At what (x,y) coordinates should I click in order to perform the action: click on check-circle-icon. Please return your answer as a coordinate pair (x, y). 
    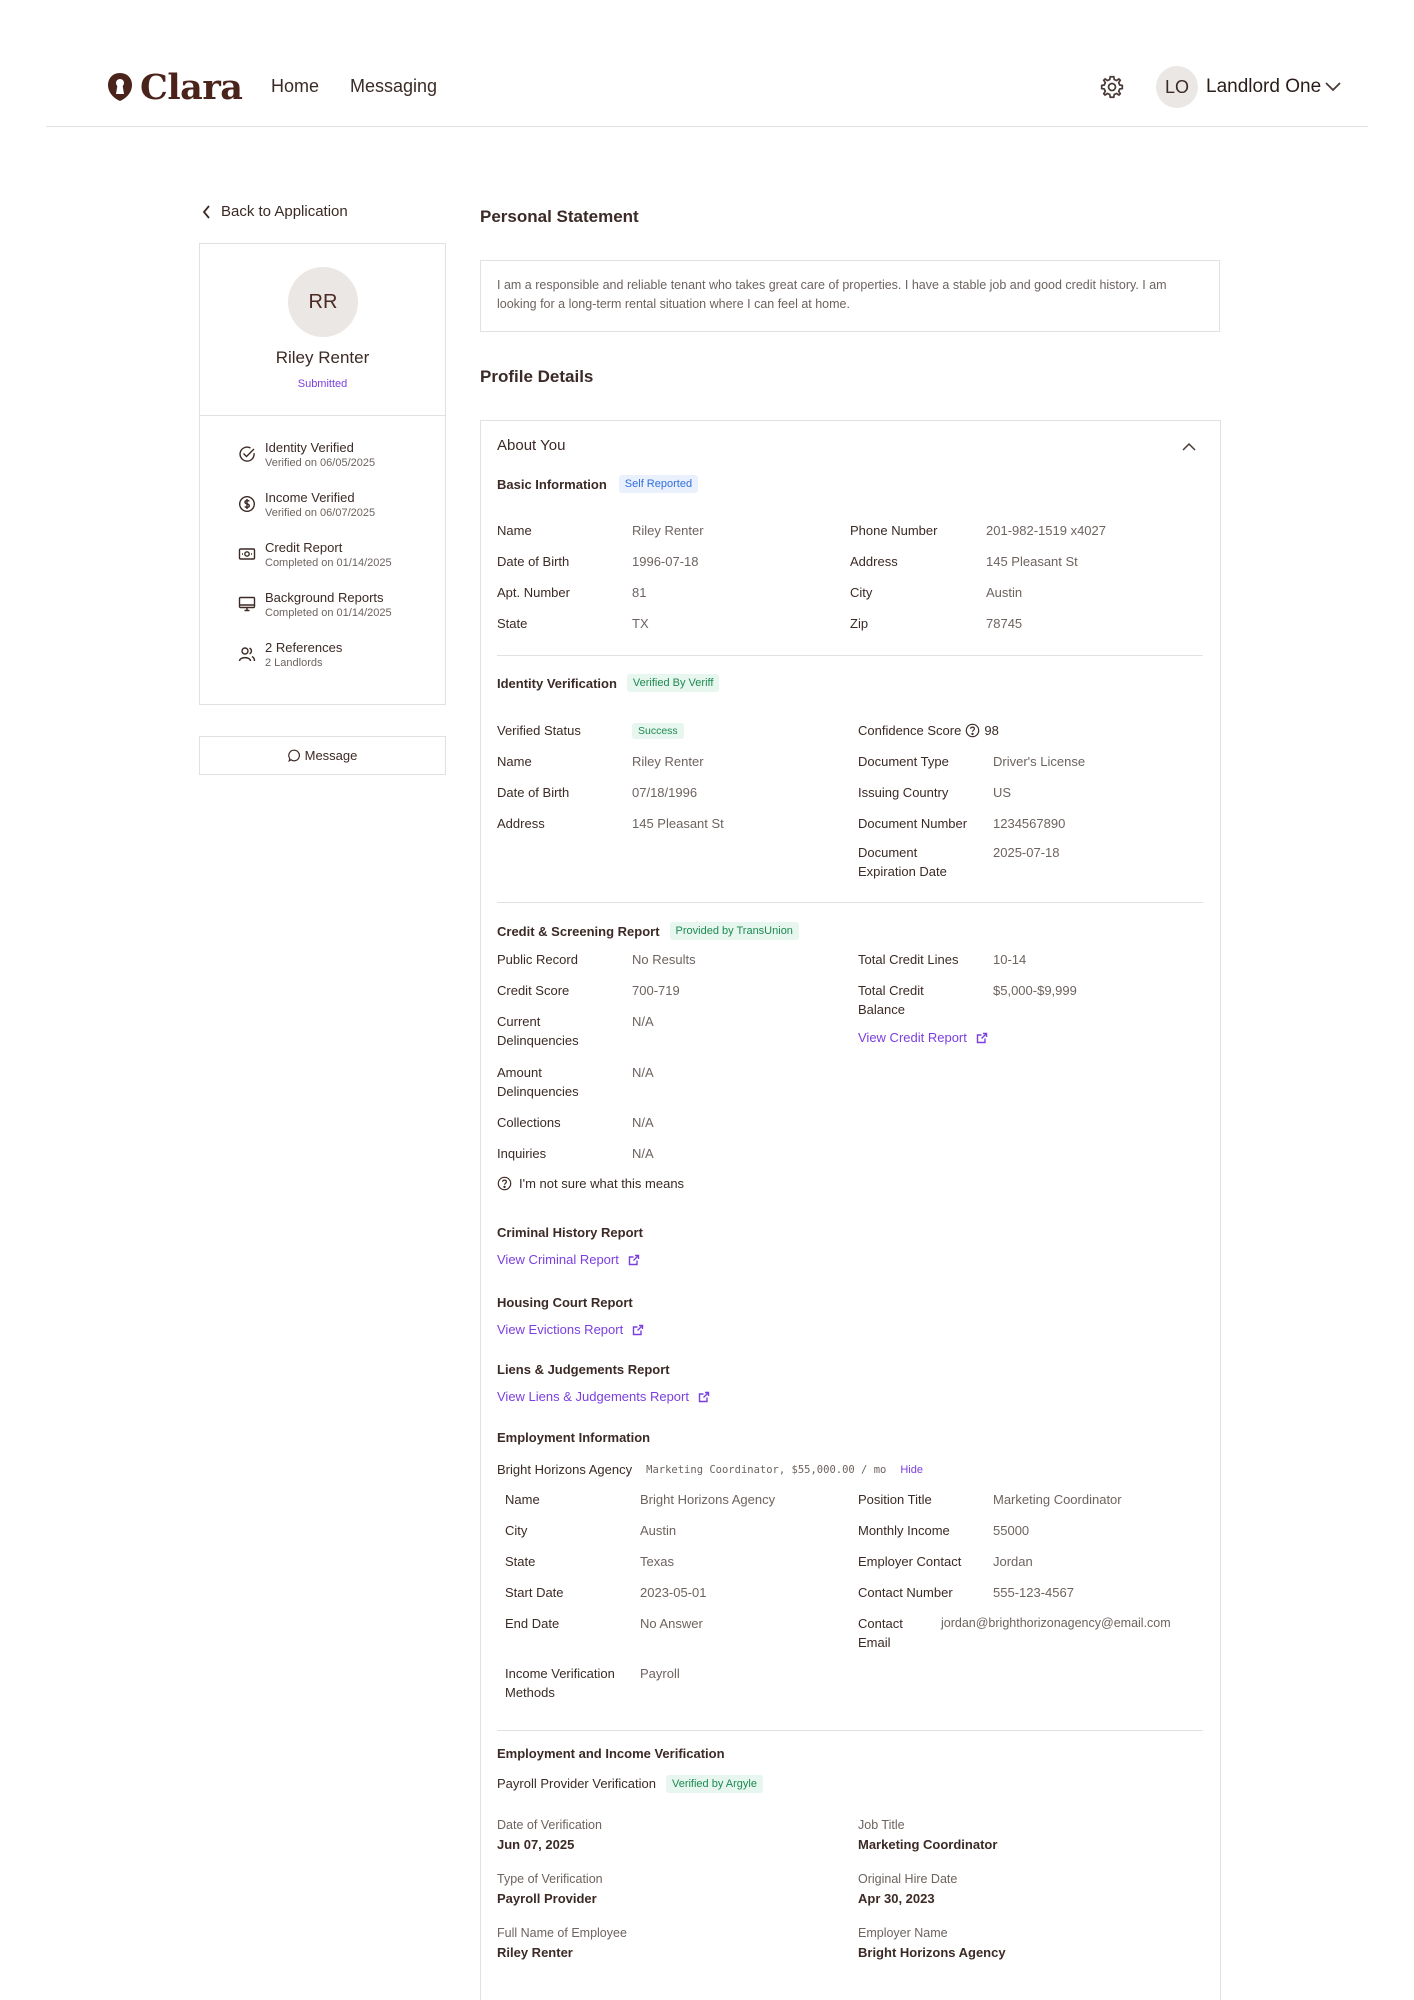
    Looking at the image, I should click on (247, 454).